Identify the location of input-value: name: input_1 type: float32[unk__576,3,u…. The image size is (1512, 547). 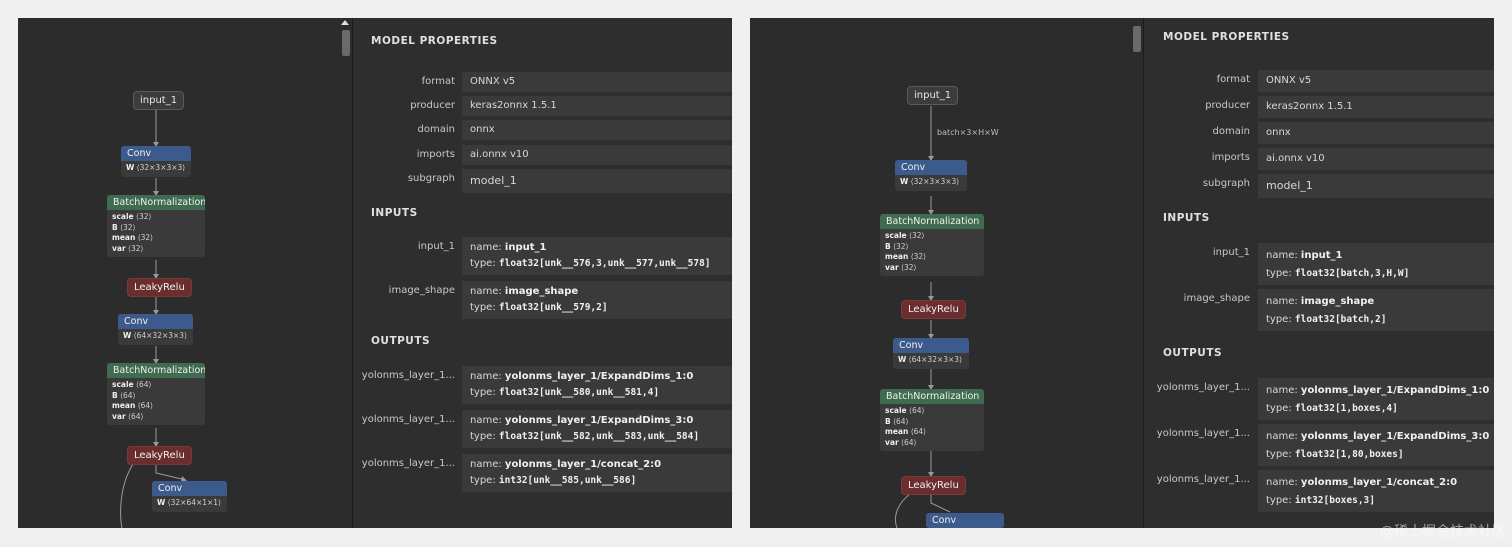
(597, 256).